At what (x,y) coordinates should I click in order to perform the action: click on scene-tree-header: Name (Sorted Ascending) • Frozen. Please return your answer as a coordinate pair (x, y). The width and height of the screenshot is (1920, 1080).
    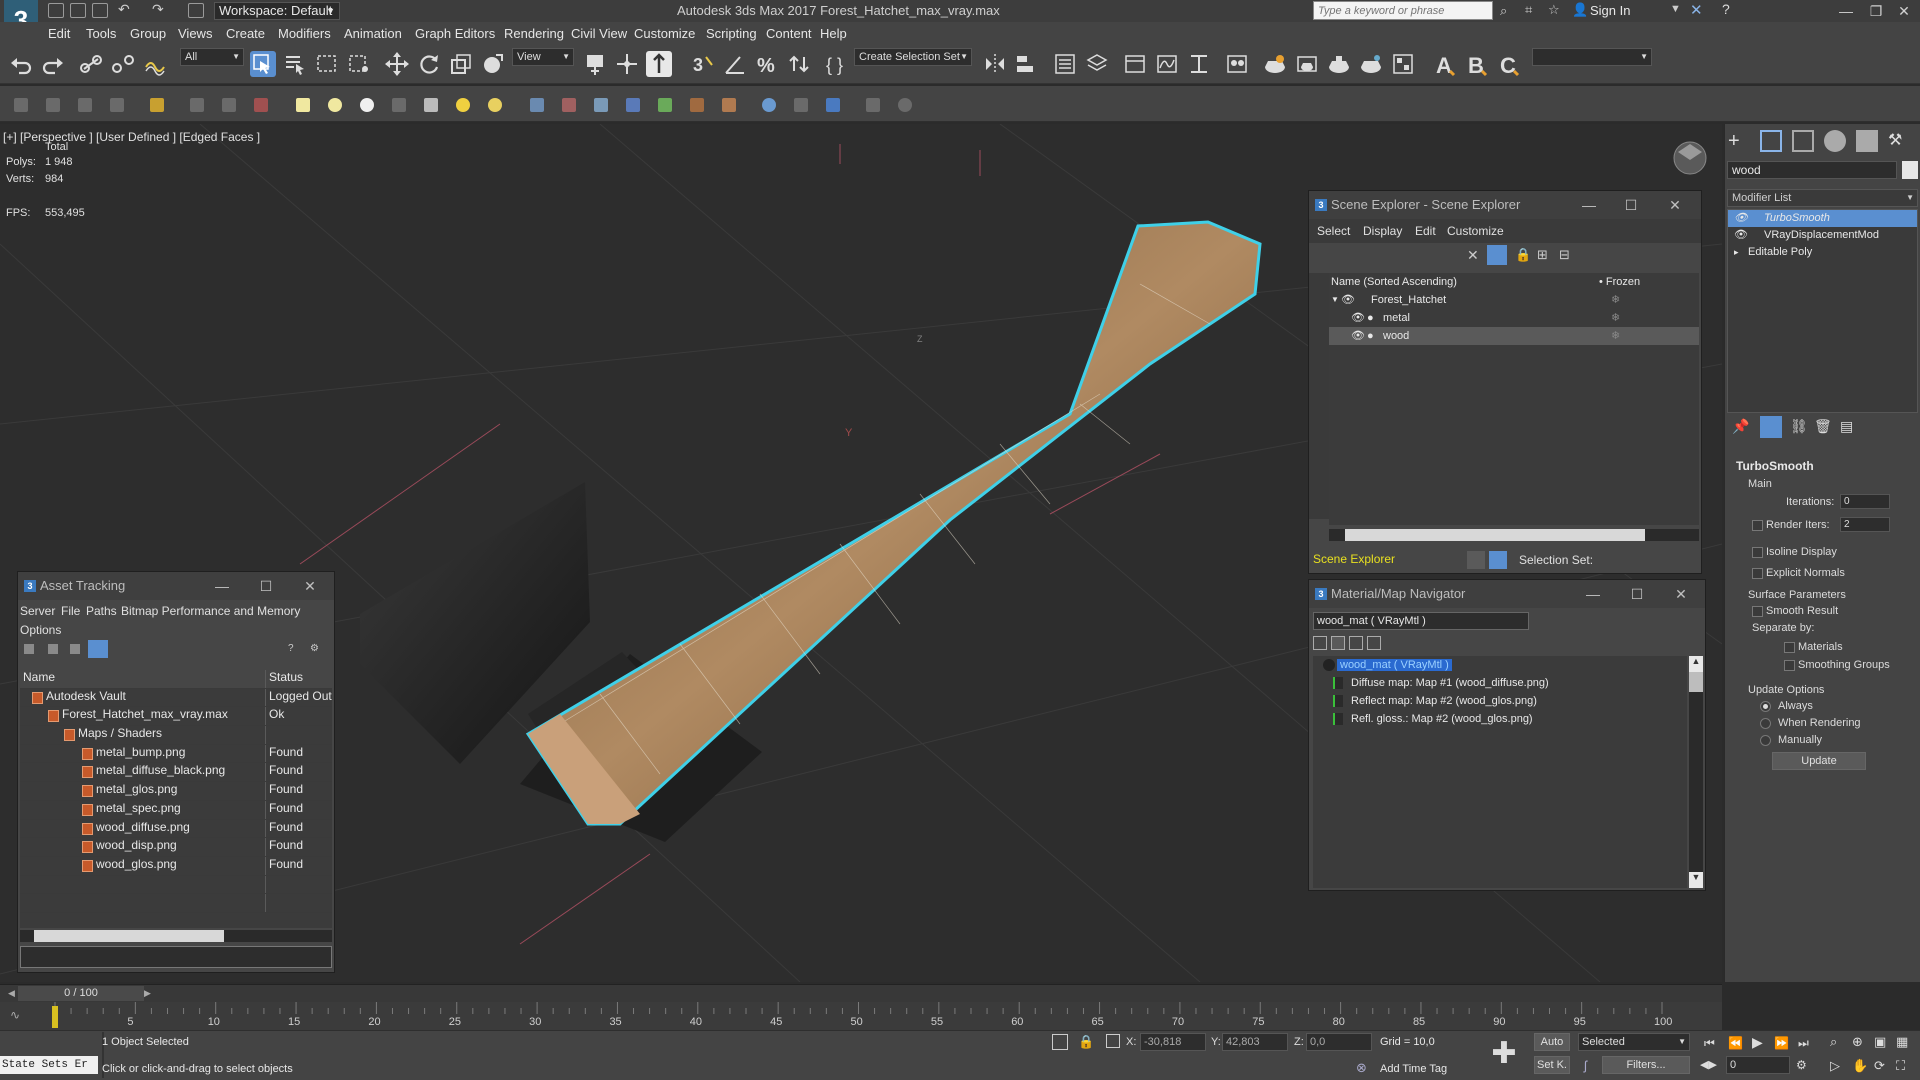
    Looking at the image, I should click on (1514, 282).